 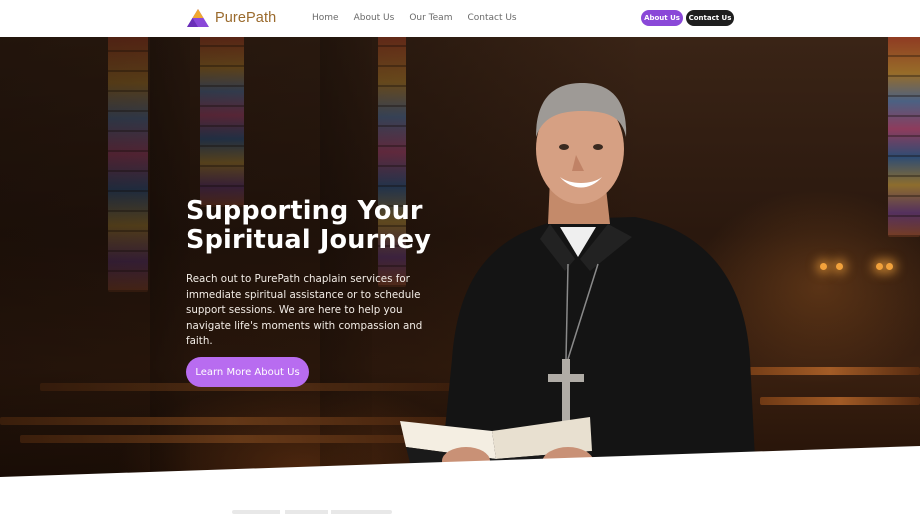 I want to click on brand-name: PurePath, so click(x=246, y=18).